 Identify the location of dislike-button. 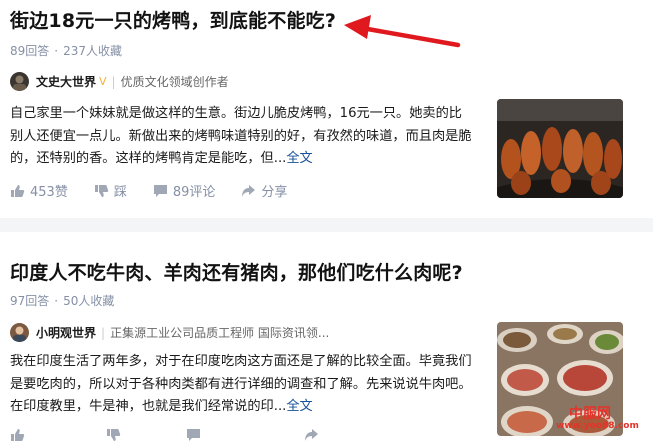
(116, 435).